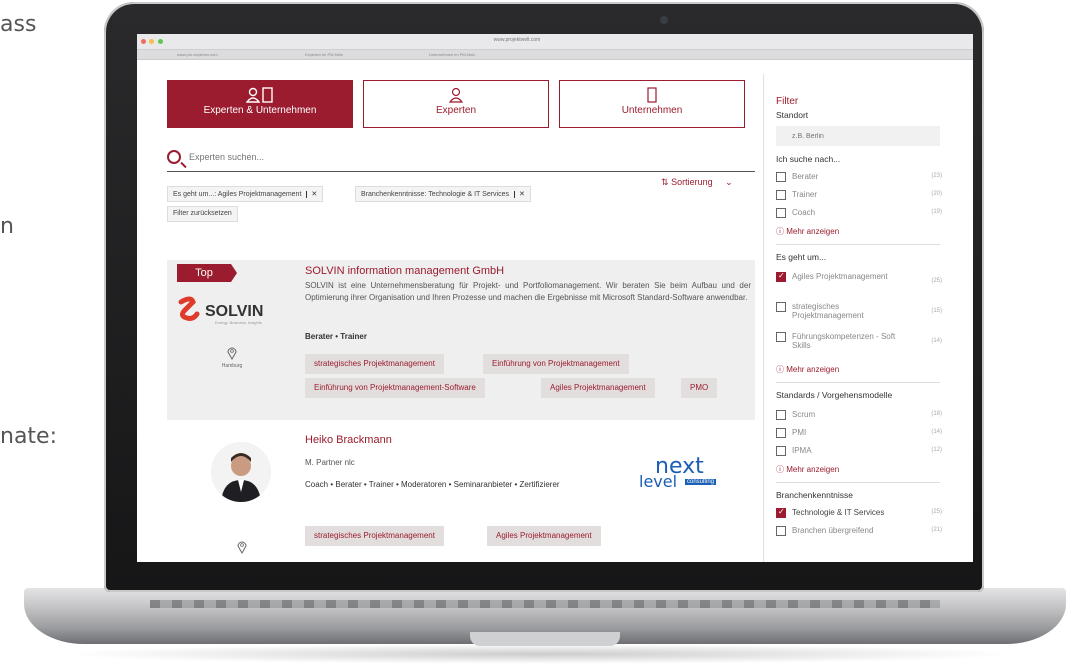 Image resolution: width=1086 pixels, height=670 pixels. I want to click on minimize-icon, so click(152, 41).